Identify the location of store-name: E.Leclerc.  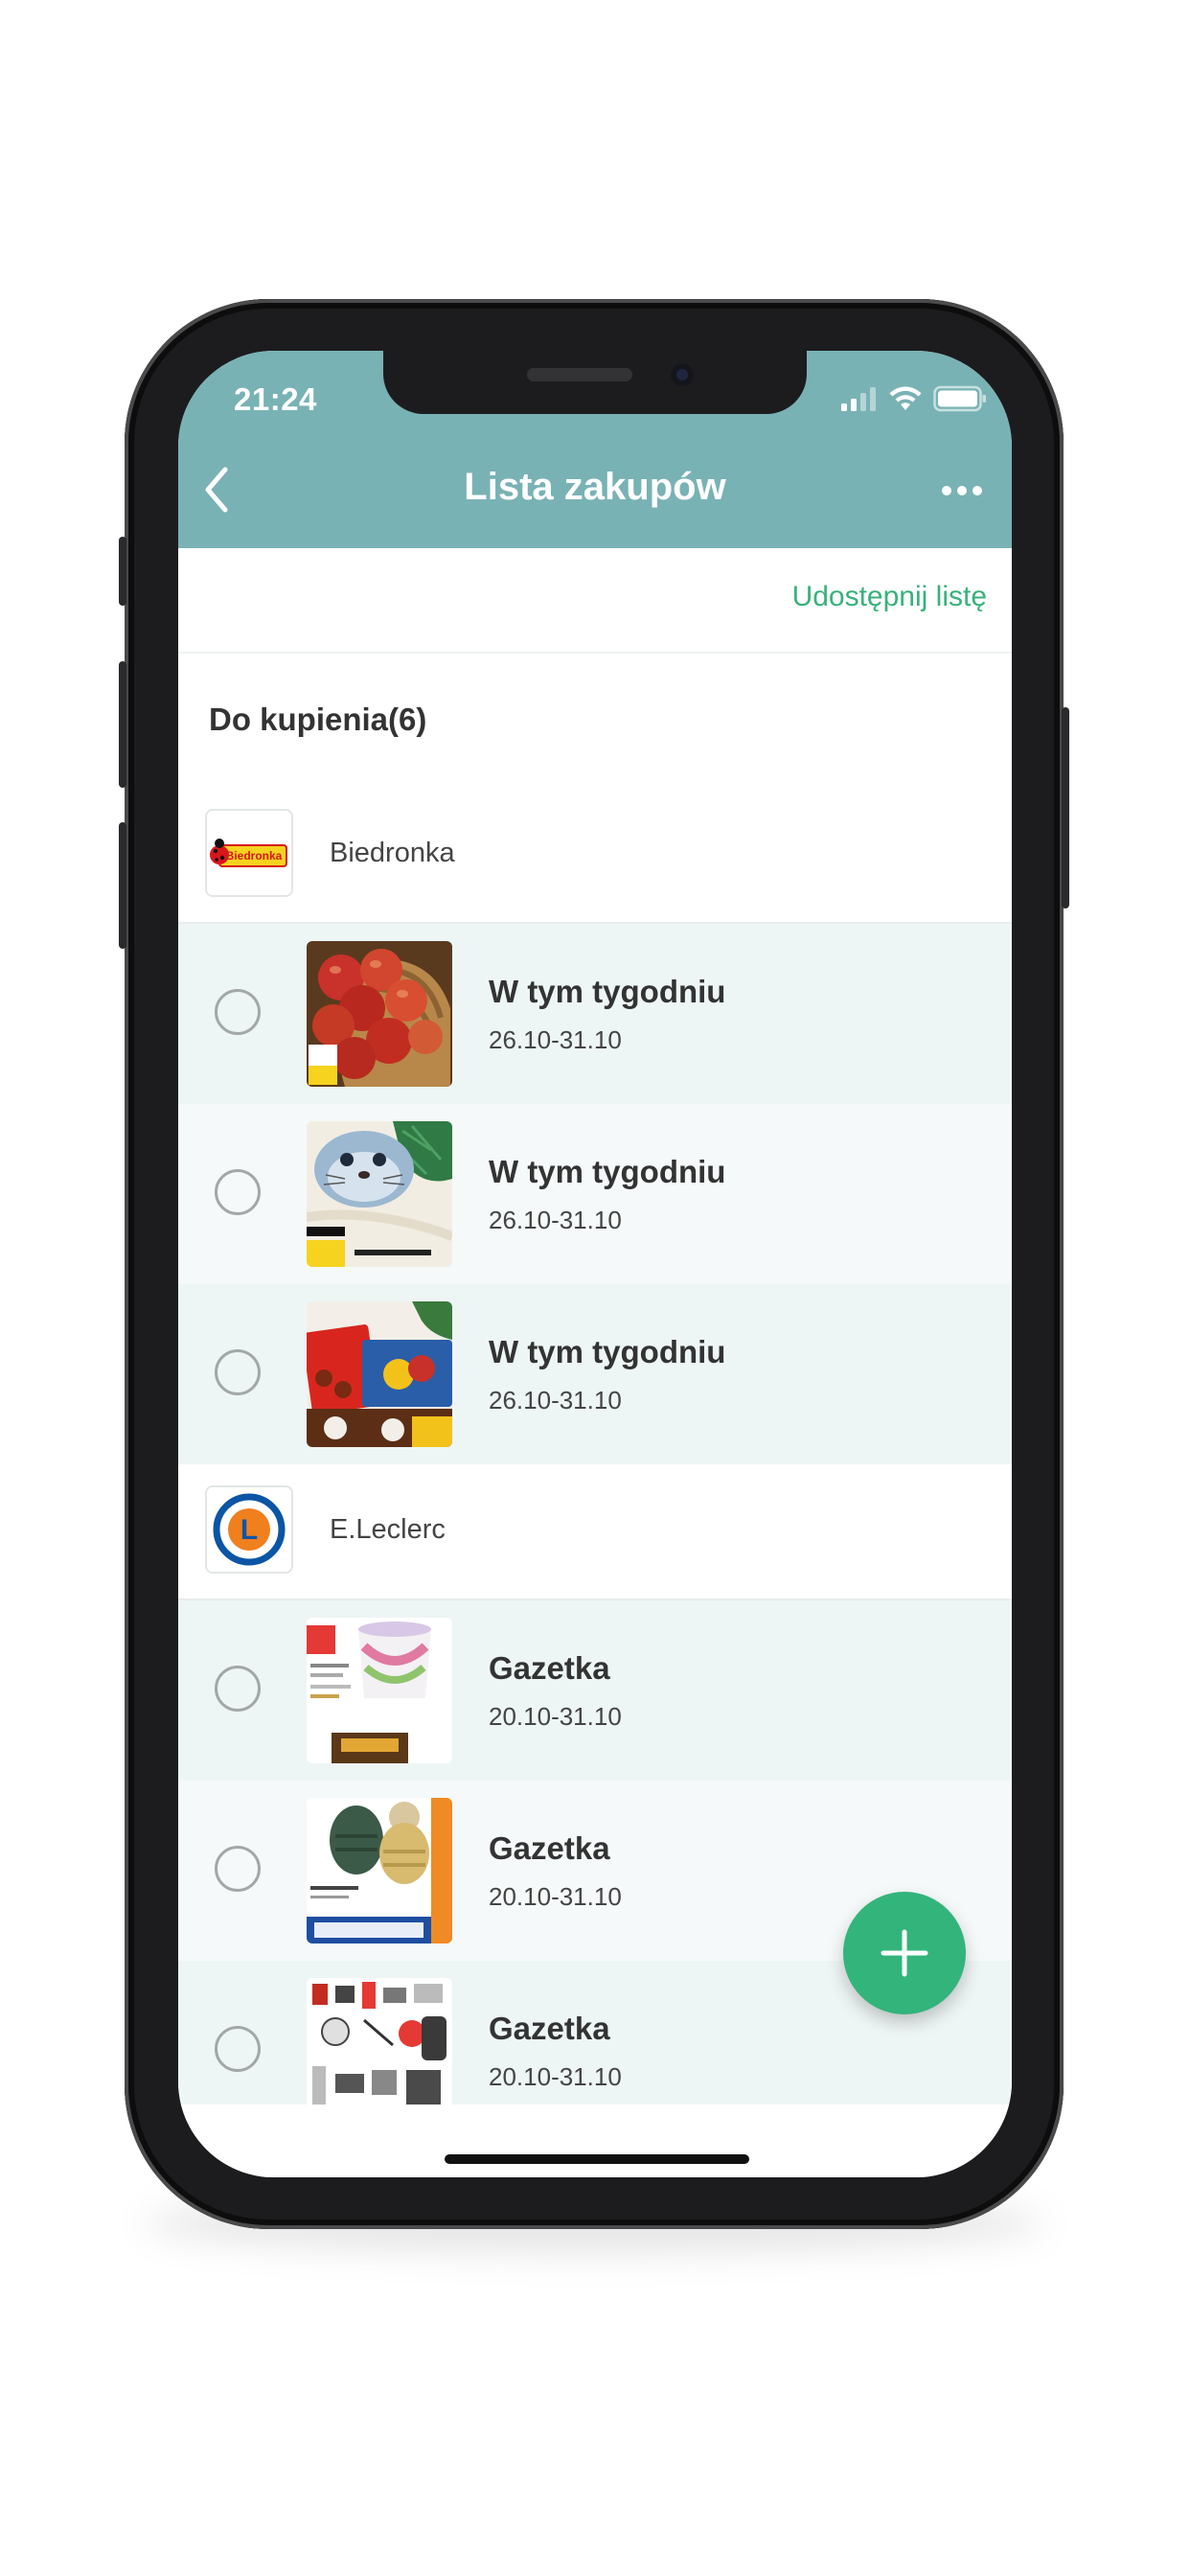
(388, 1529).